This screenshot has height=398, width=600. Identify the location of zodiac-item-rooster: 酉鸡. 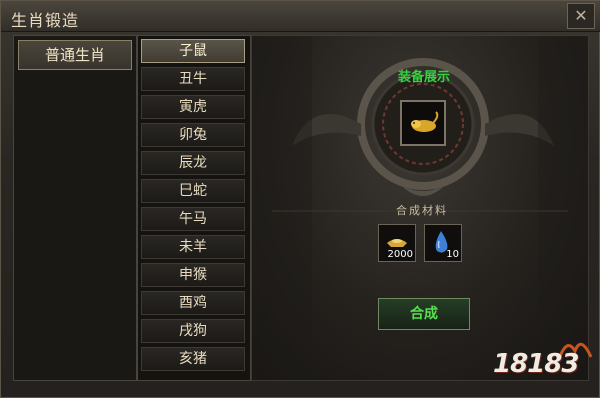
(193, 303).